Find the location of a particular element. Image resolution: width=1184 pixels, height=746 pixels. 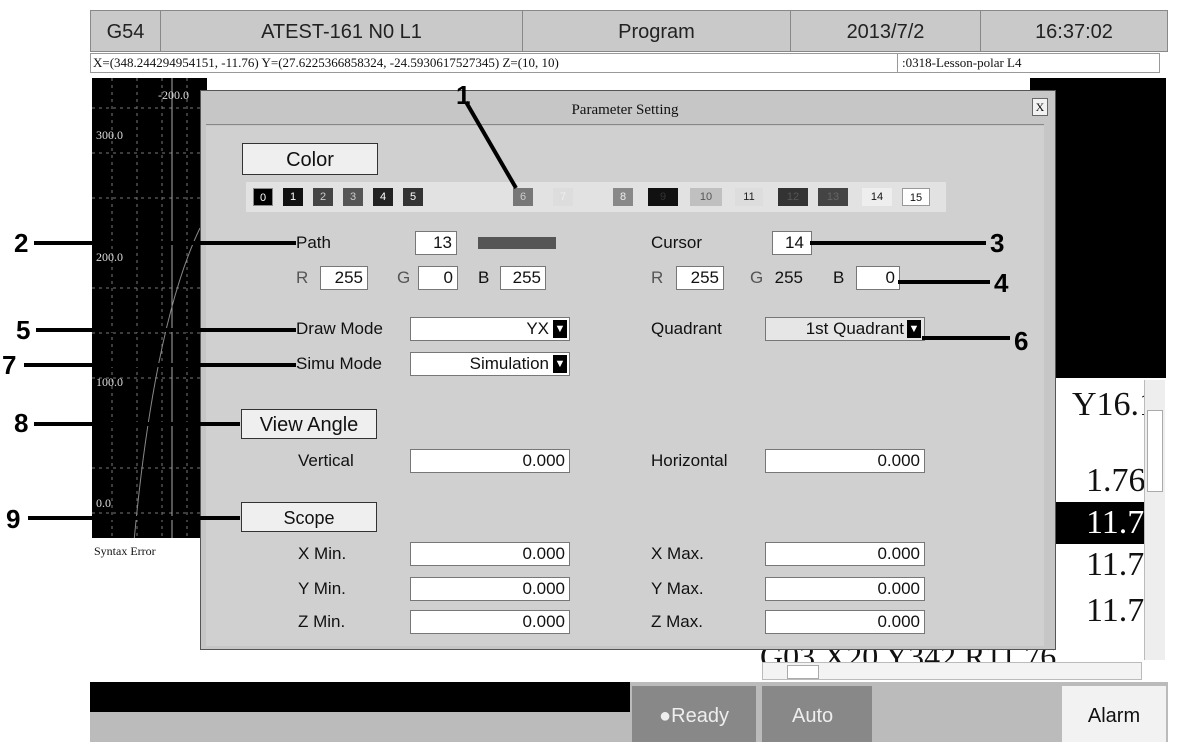

color-swatch-14: 14 is located at coordinates (877, 197).